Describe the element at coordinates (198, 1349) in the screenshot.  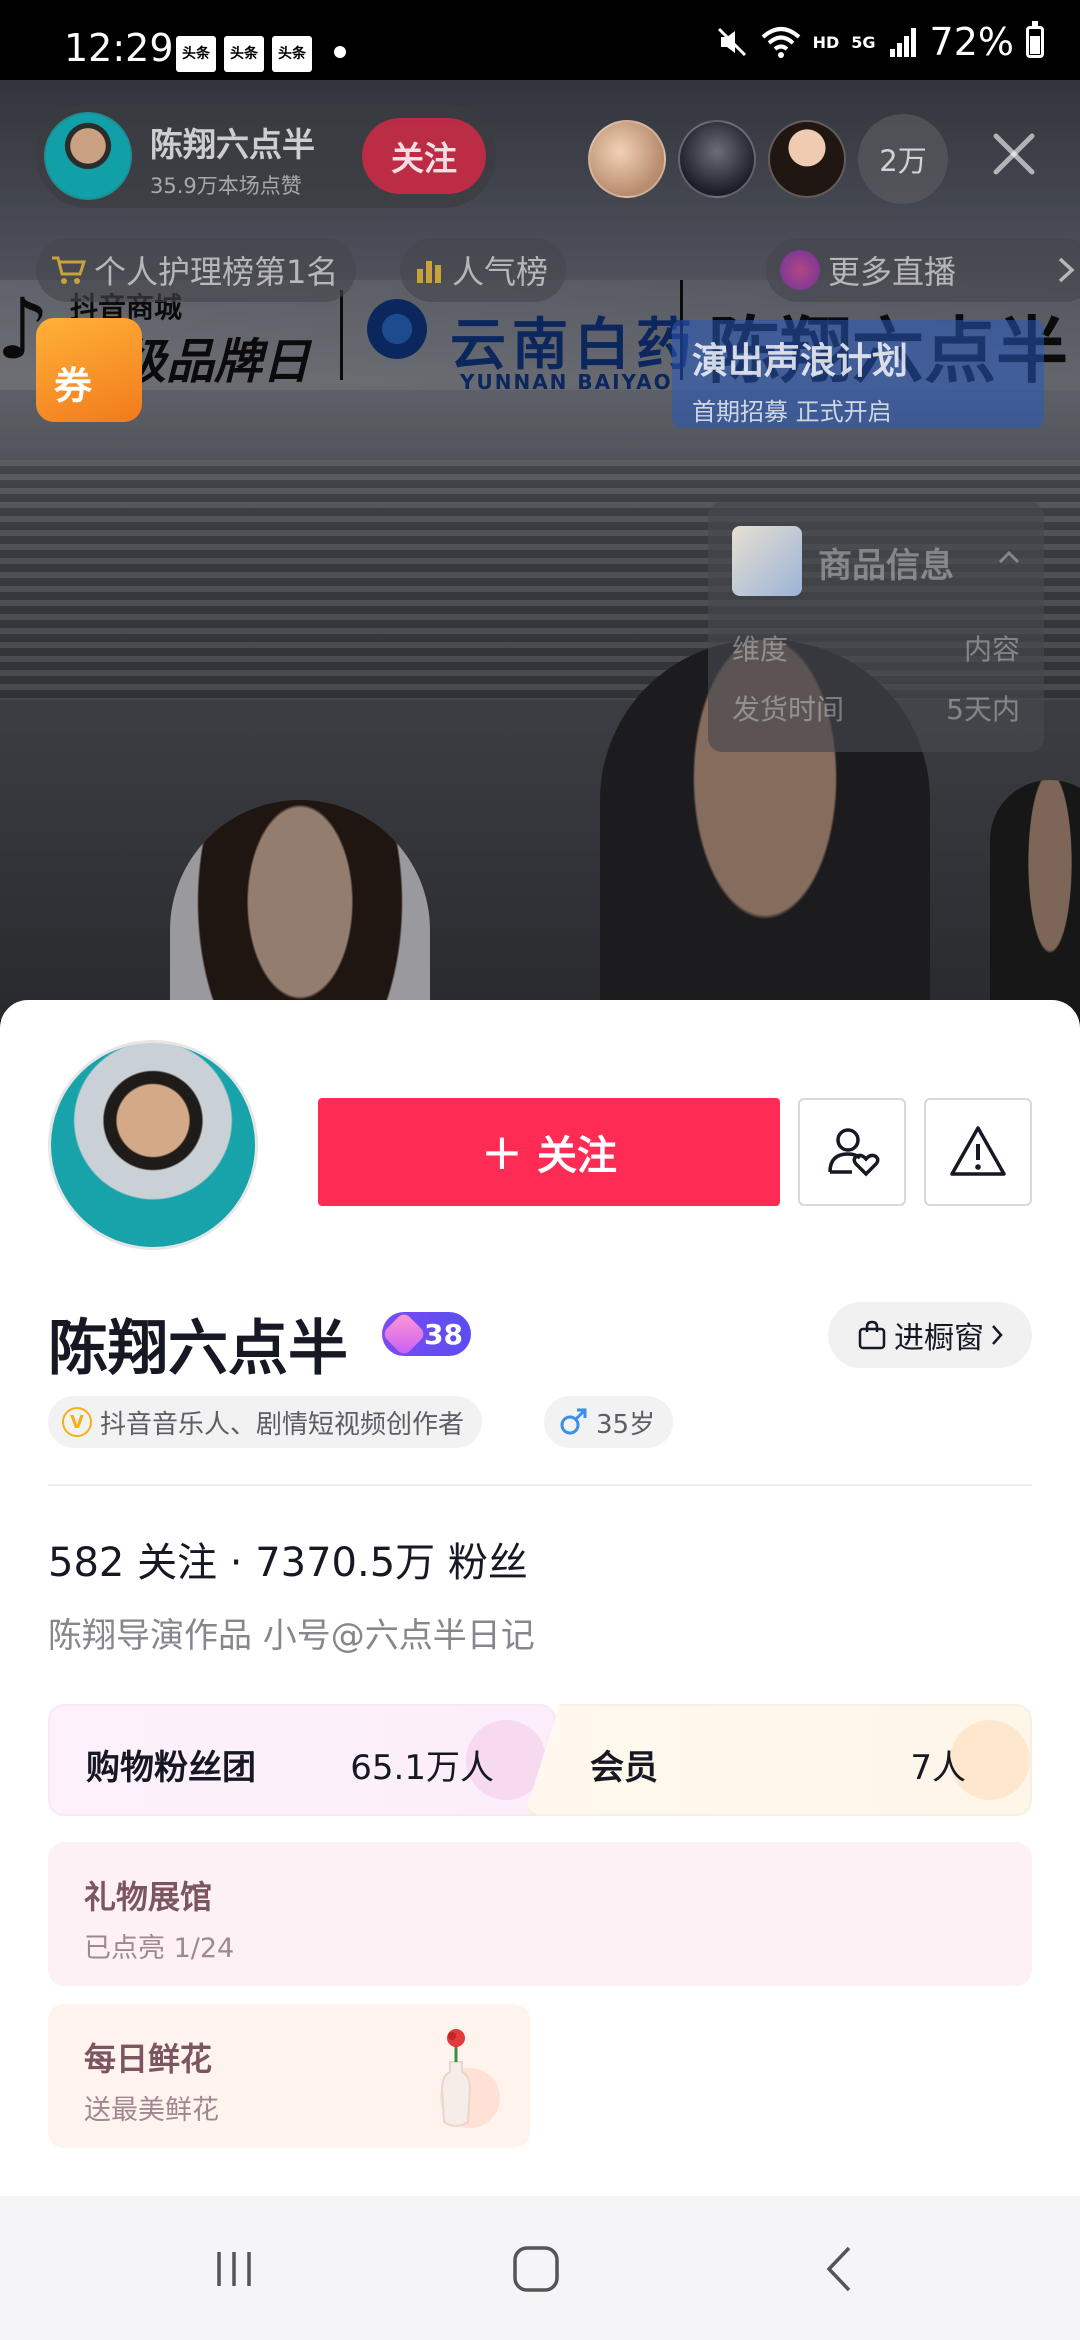
I see `profile-name: 陈翔六点半` at that location.